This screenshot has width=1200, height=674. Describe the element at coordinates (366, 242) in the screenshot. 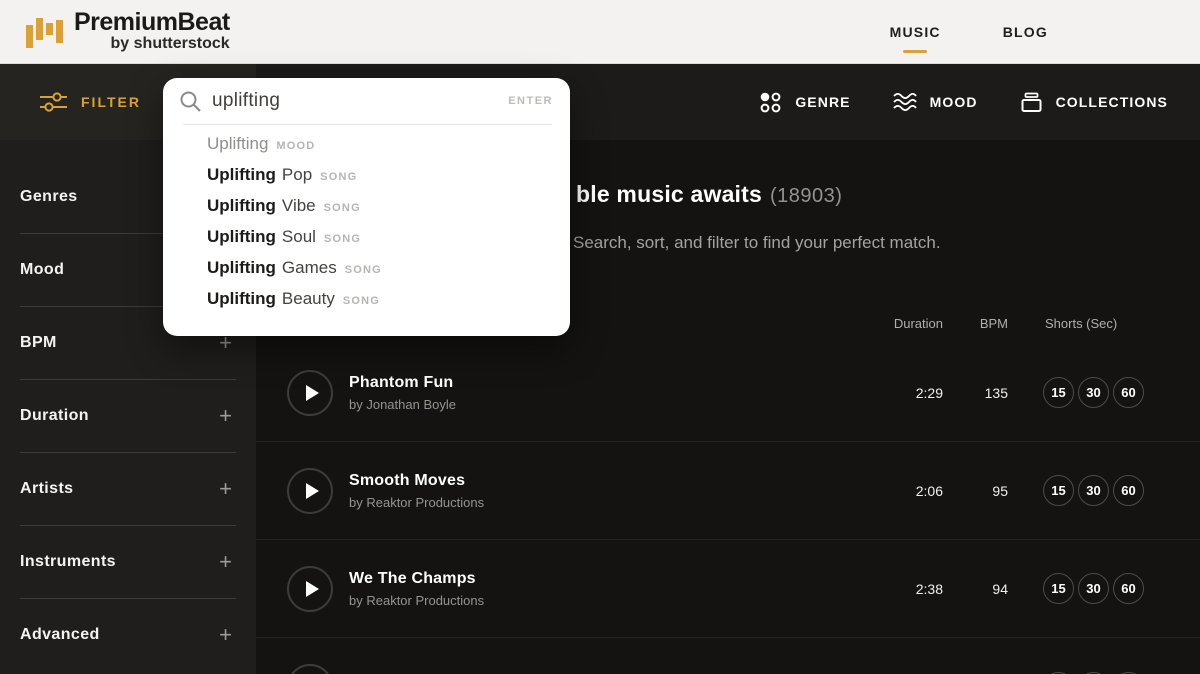

I see `search-suggestion: Uplifting Soul SONG` at that location.